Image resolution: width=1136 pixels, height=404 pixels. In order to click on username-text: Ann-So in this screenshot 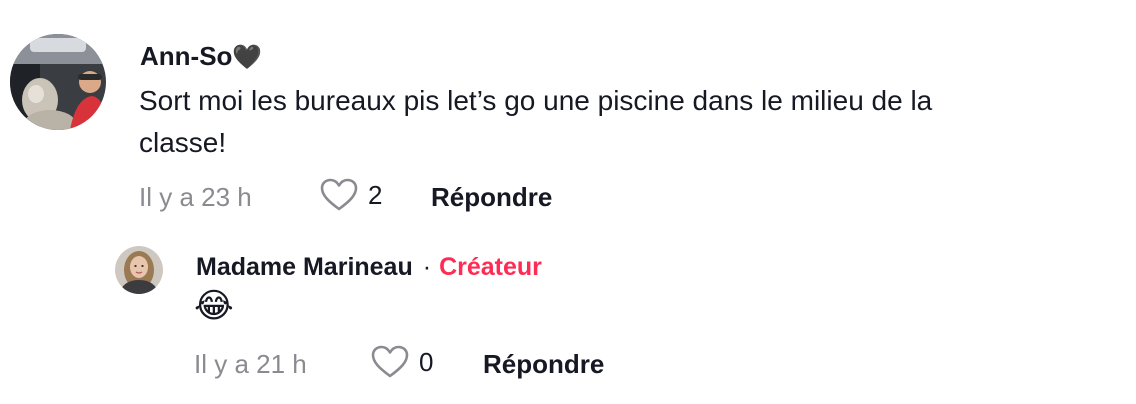, I will do `click(186, 56)`.